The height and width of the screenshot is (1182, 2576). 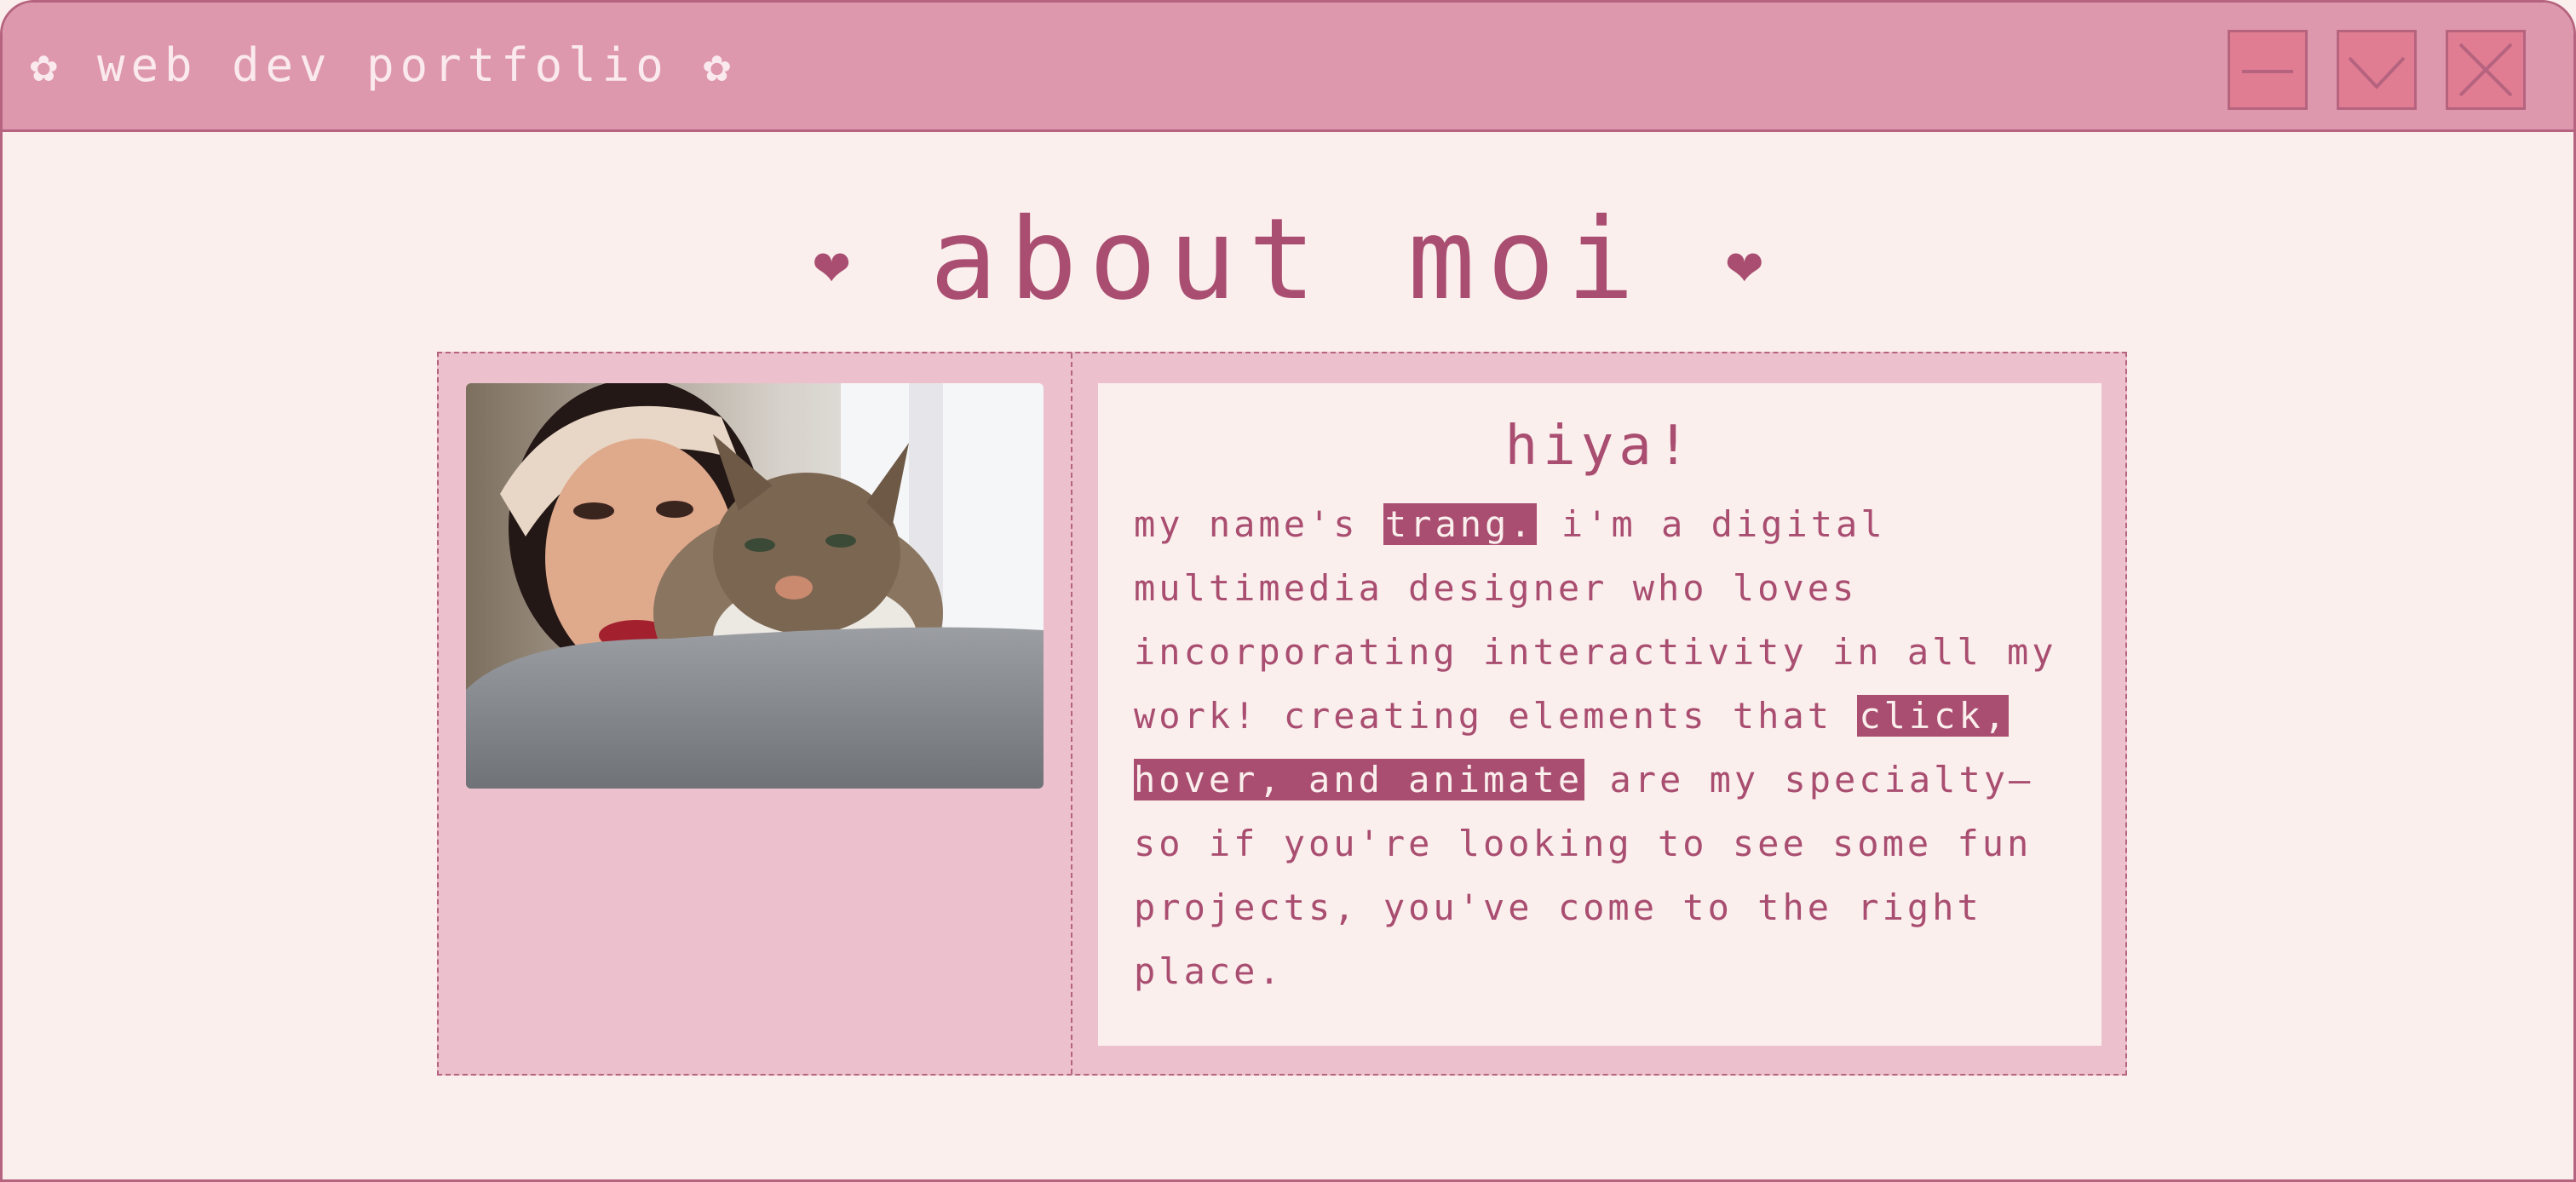 I want to click on title-bar: ✿ web dev portfolio ✿, so click(x=1288, y=67).